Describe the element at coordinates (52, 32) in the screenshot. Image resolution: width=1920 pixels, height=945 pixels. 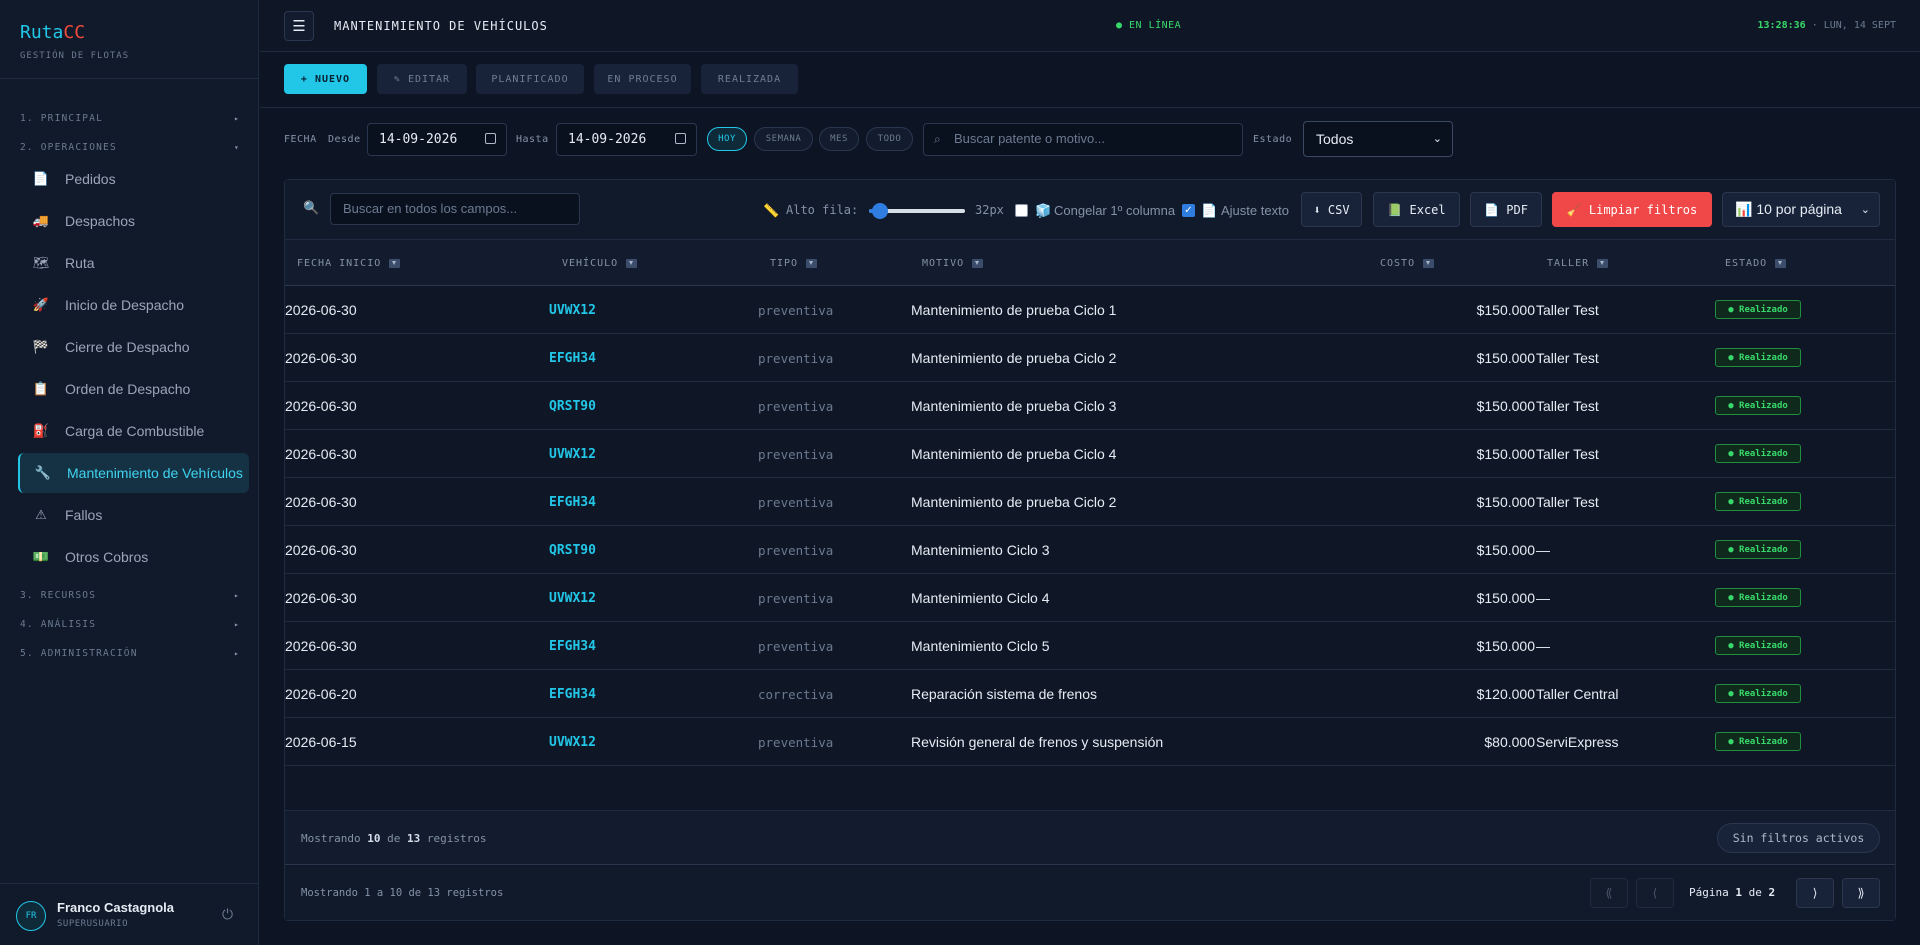
I see `brand-logo: RutaCC` at that location.